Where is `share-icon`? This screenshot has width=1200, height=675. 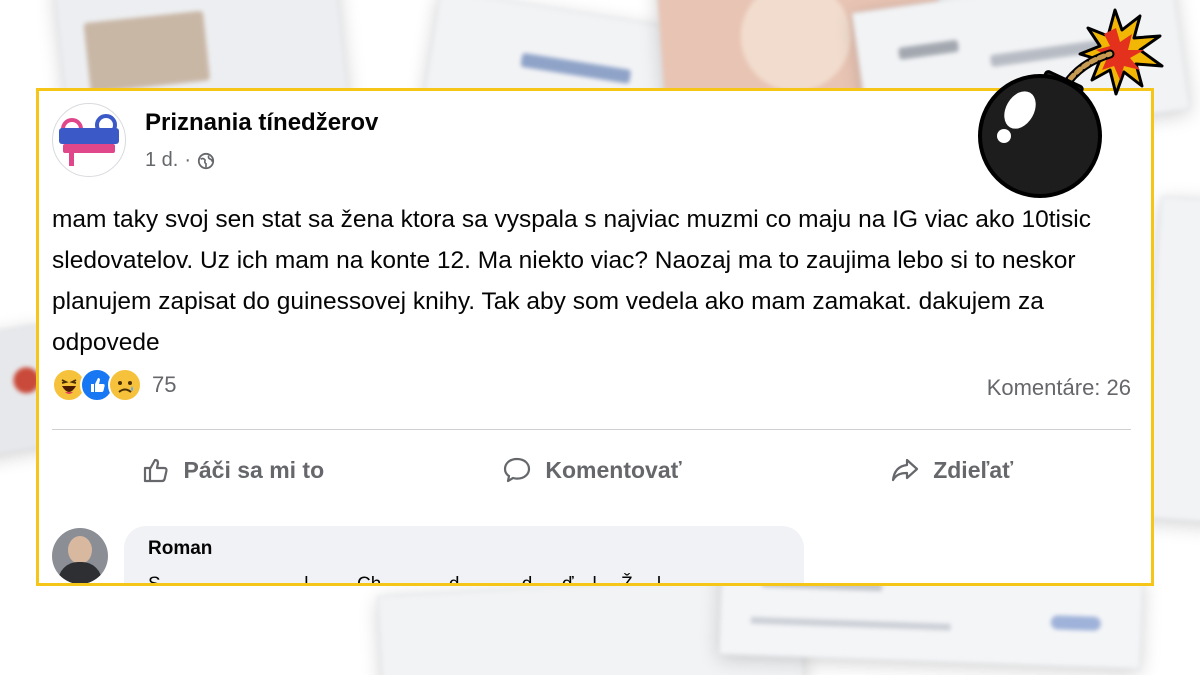
share-icon is located at coordinates (905, 470).